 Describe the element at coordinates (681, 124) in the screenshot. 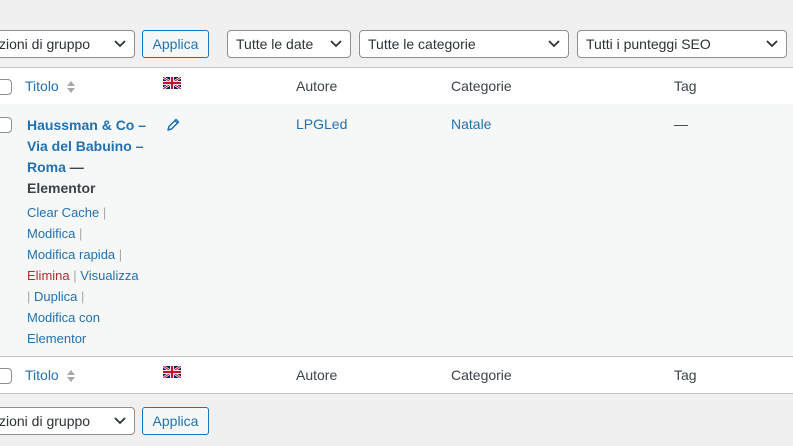

I see `post-tags-value: —` at that location.